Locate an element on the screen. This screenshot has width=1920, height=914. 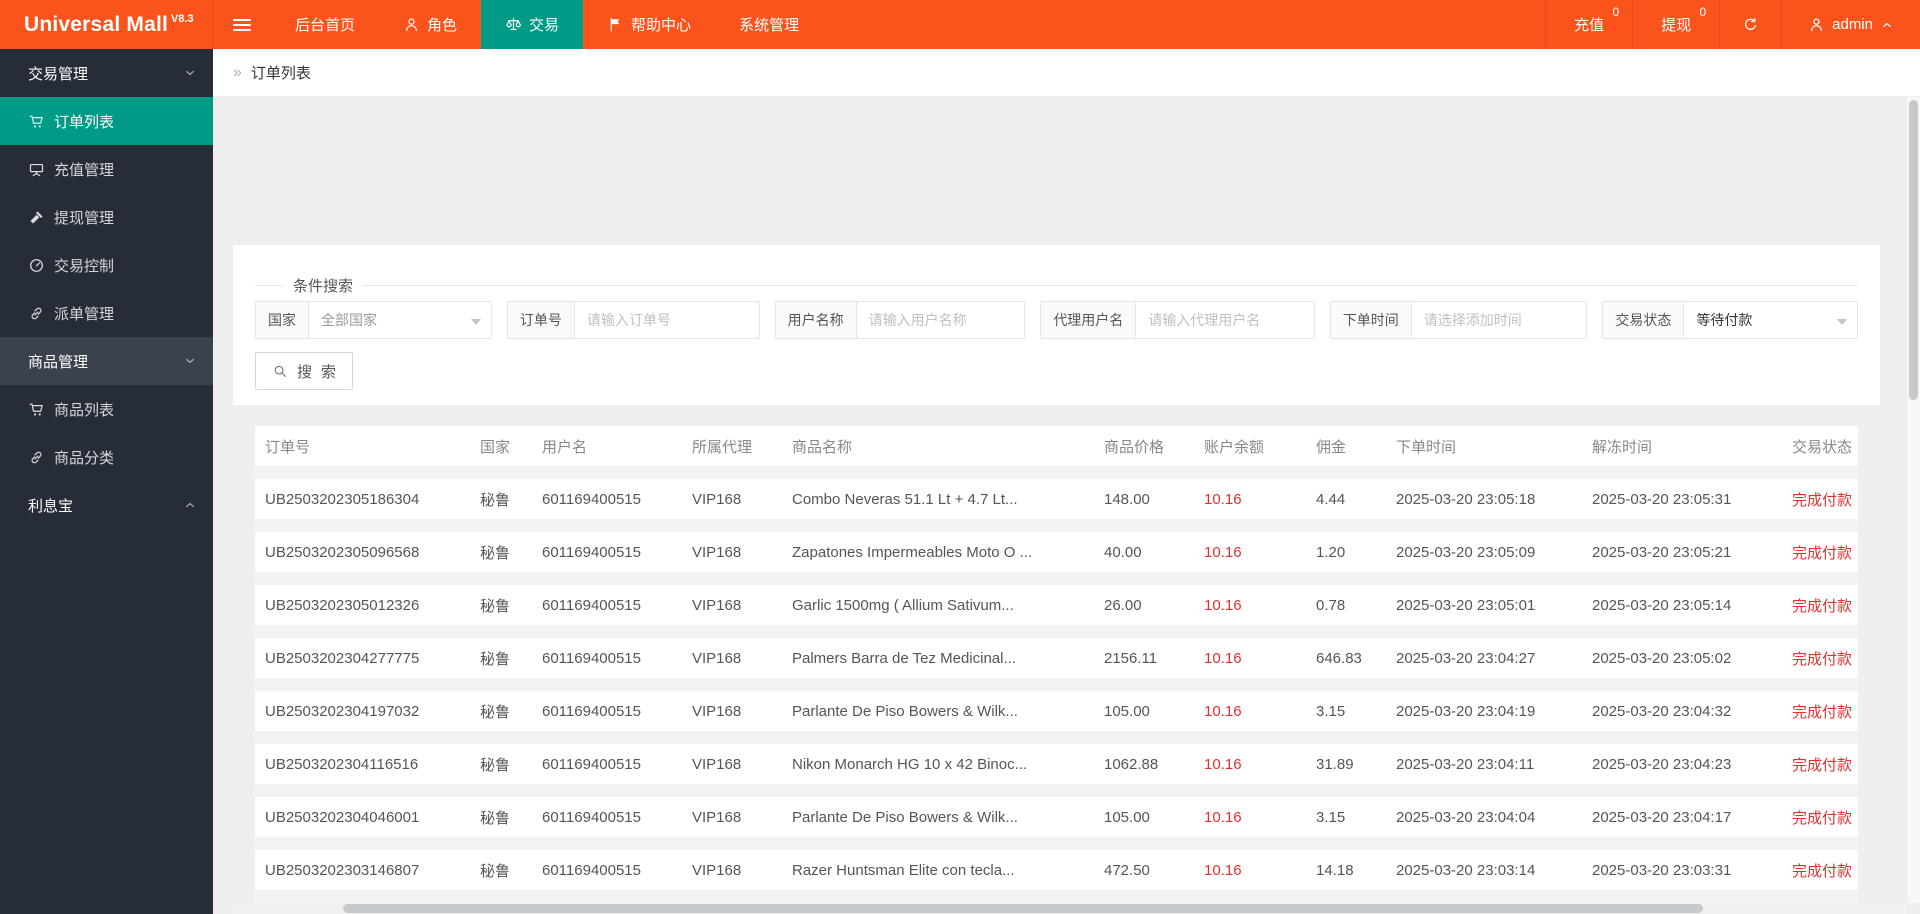
topnav-item-label: 后台首页 is located at coordinates (325, 25).